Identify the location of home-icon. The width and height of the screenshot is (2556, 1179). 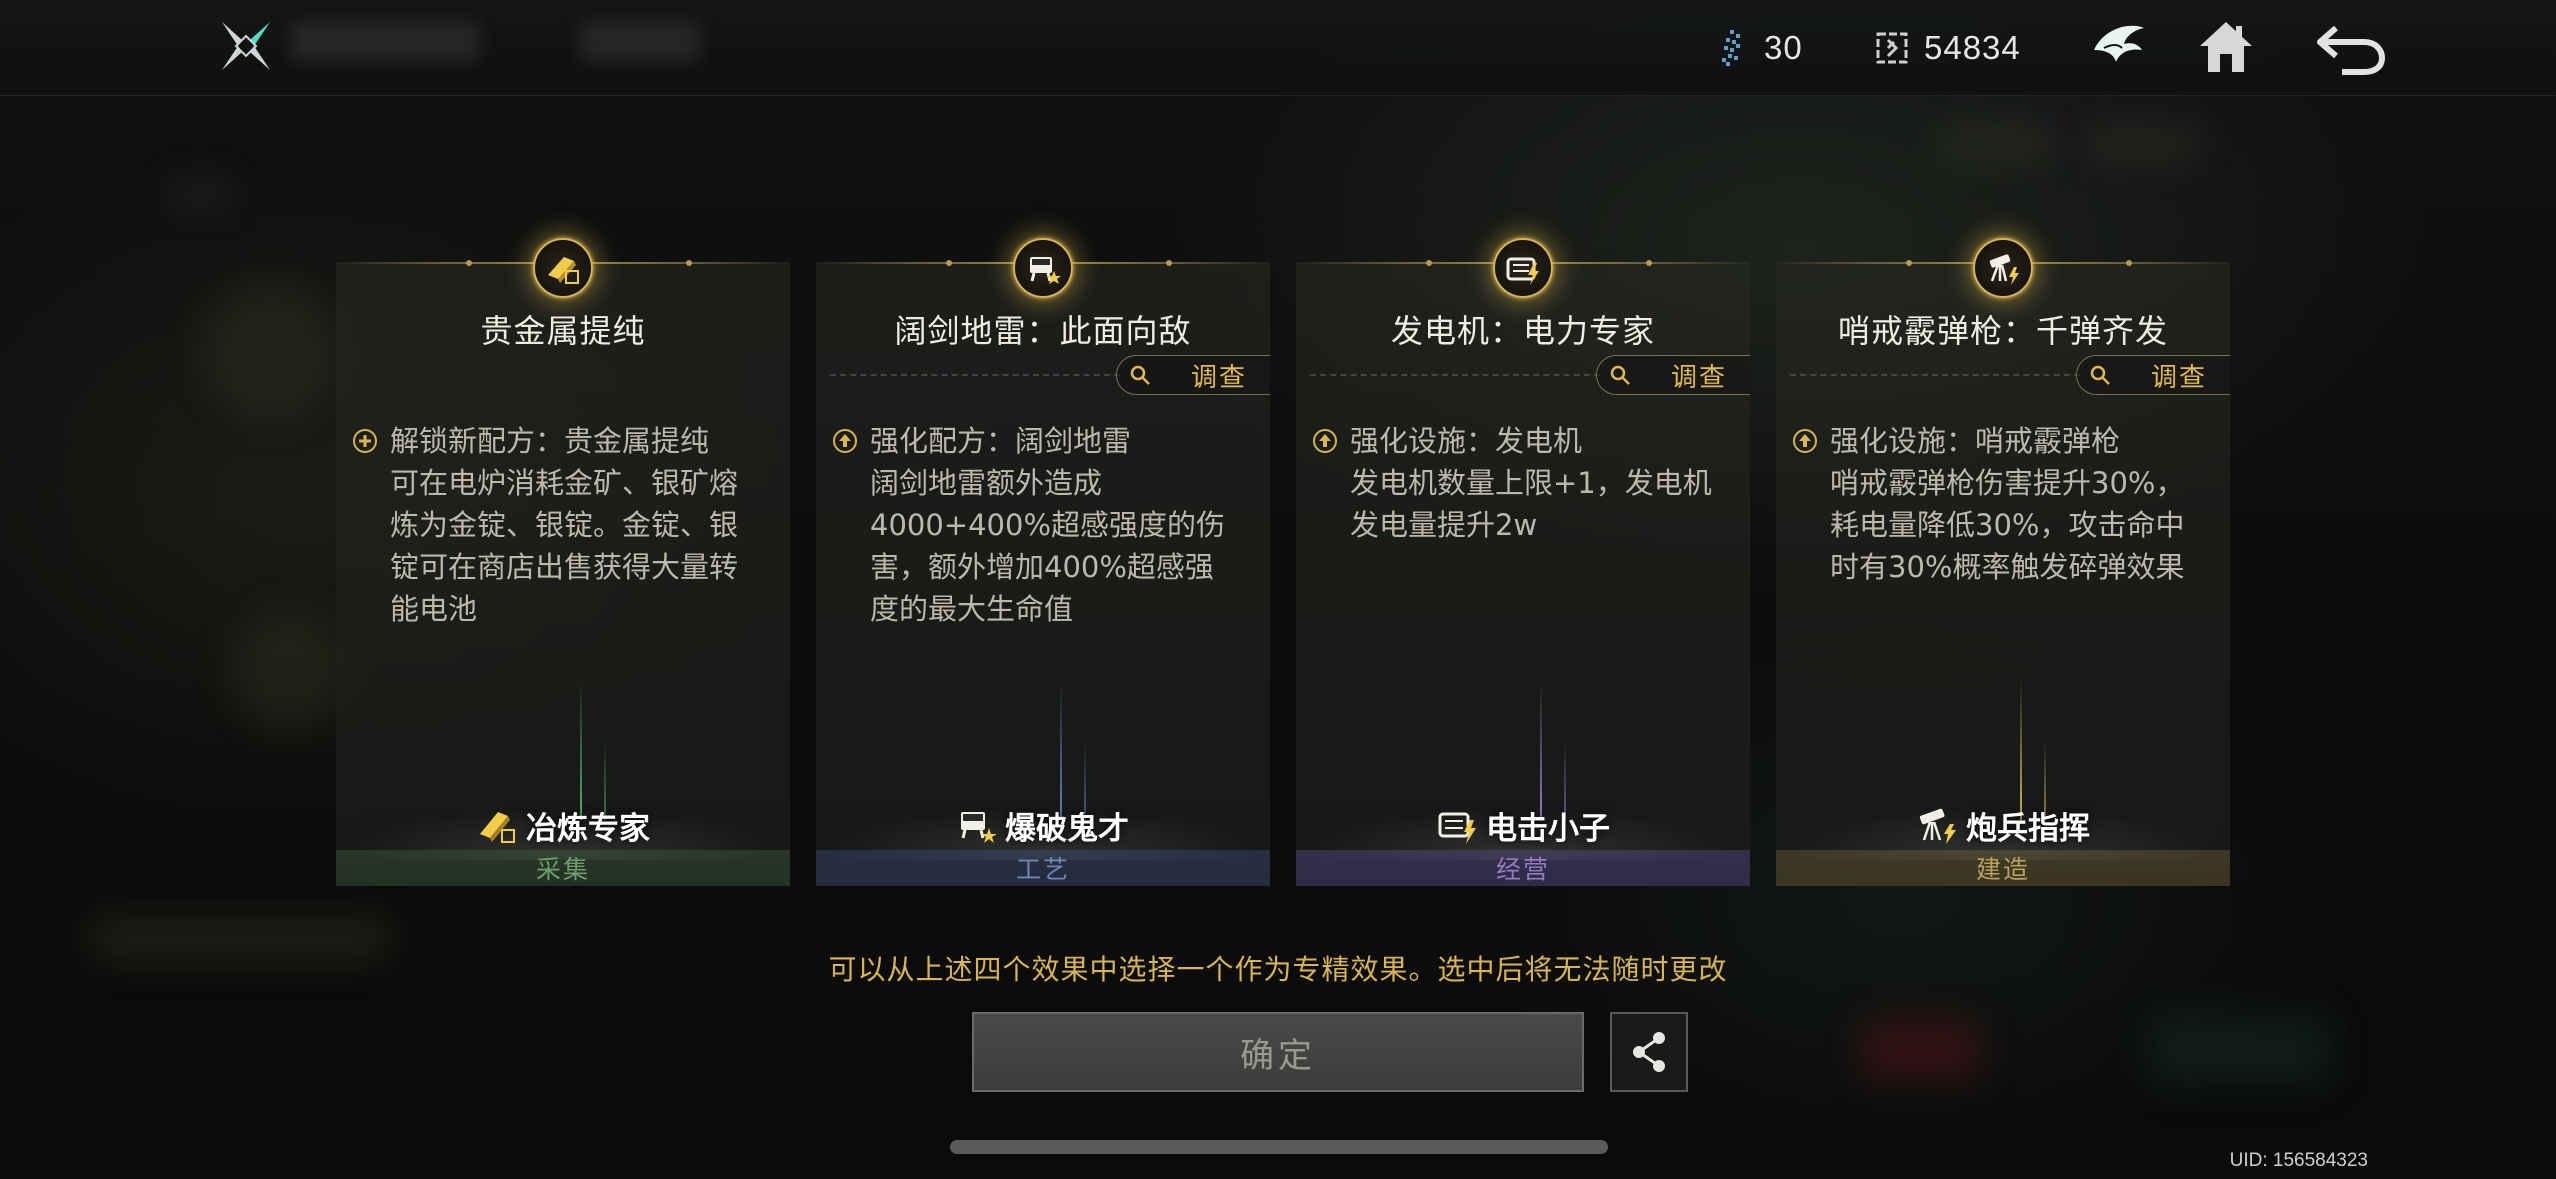
(2226, 46).